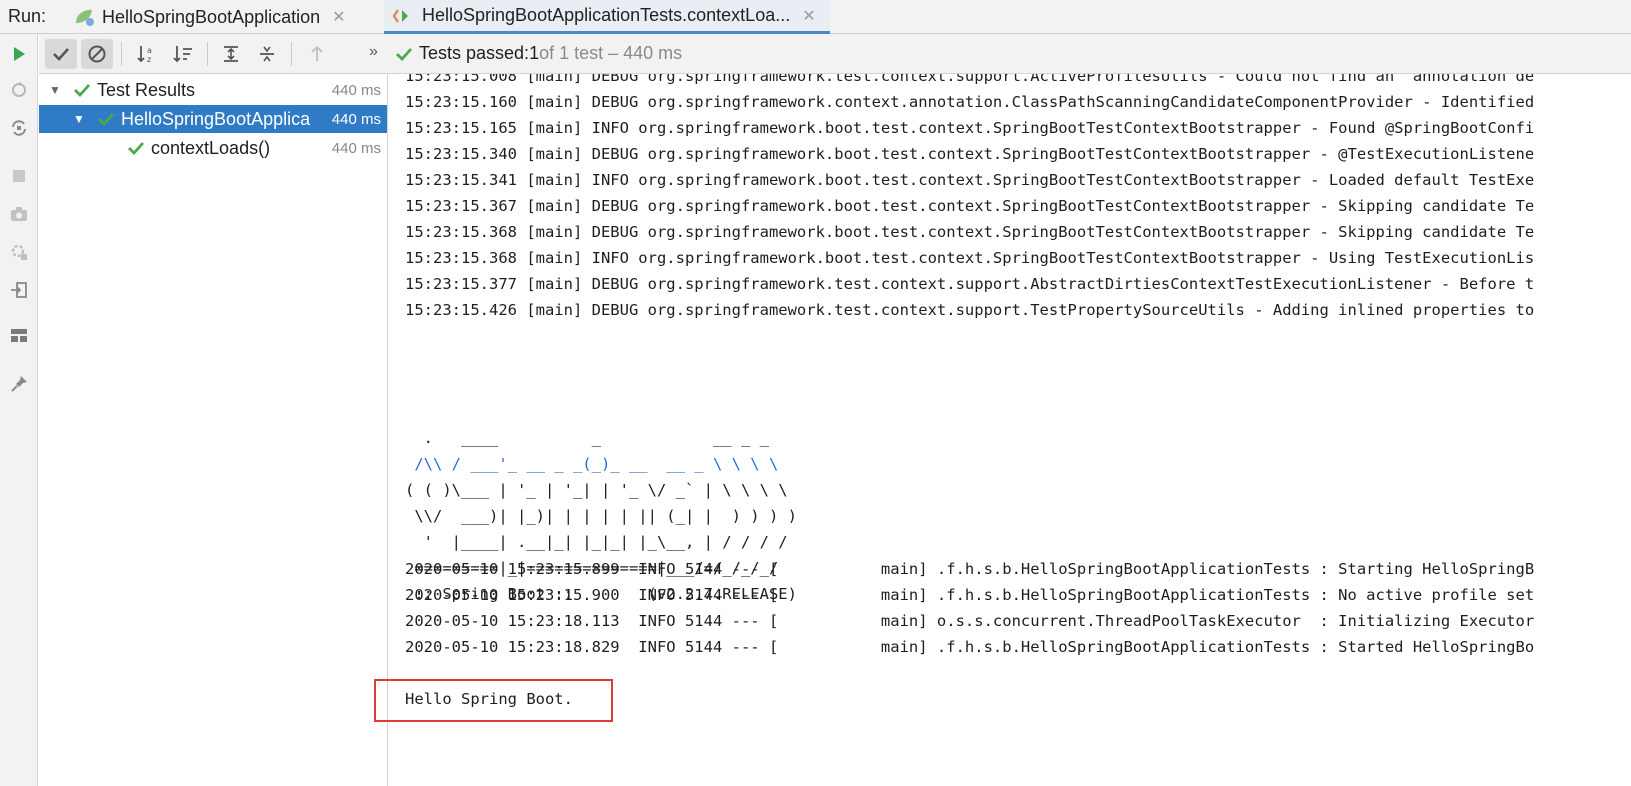  I want to click on run-side-toolbar, so click(19, 410).